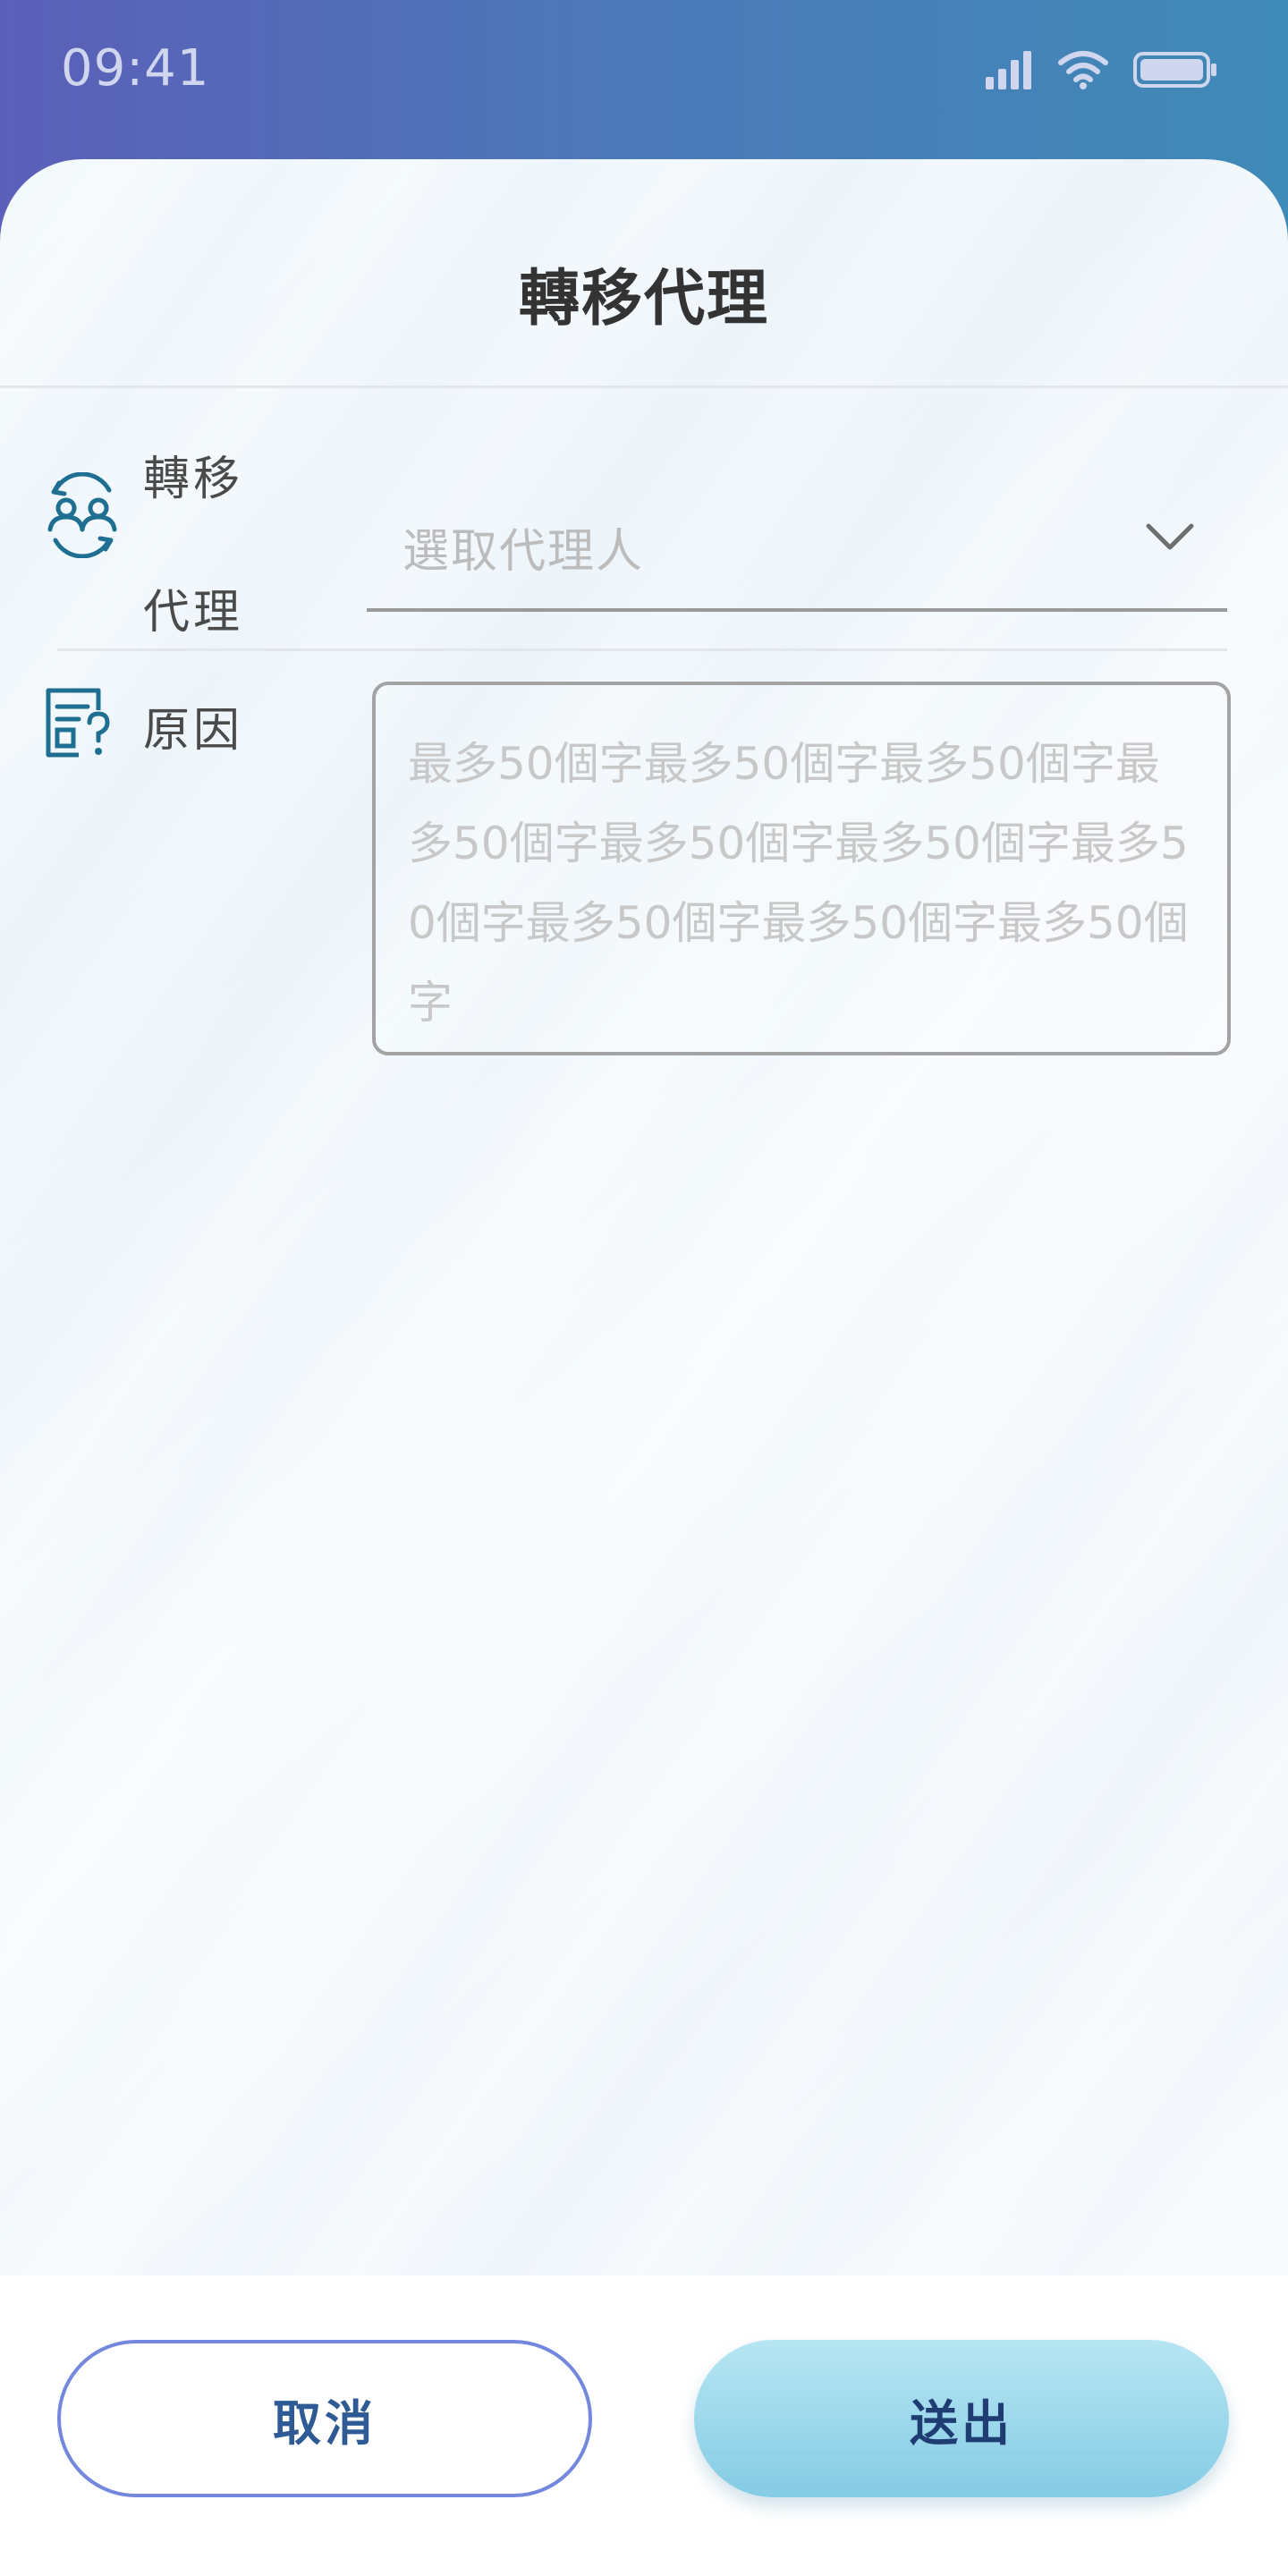 The image size is (1288, 2576). What do you see at coordinates (1008, 70) in the screenshot?
I see `signal-icon` at bounding box center [1008, 70].